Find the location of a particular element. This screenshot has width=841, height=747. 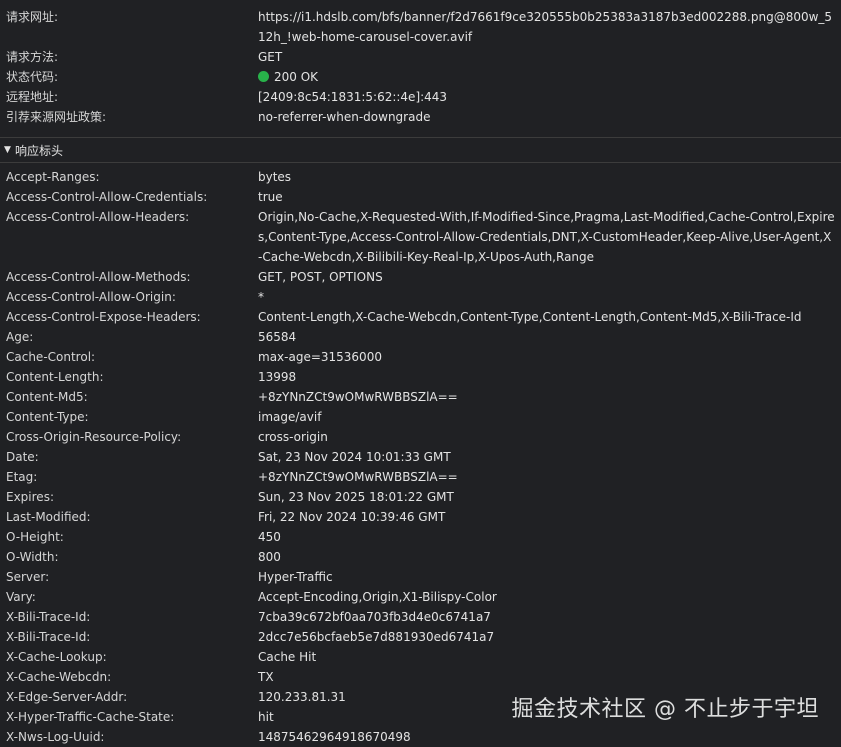

header-value: cross-origin is located at coordinates (549, 437).